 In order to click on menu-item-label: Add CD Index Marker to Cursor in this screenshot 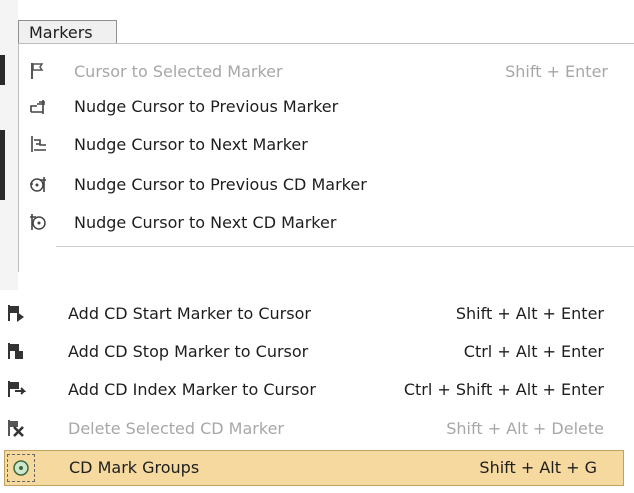, I will do `click(192, 389)`.